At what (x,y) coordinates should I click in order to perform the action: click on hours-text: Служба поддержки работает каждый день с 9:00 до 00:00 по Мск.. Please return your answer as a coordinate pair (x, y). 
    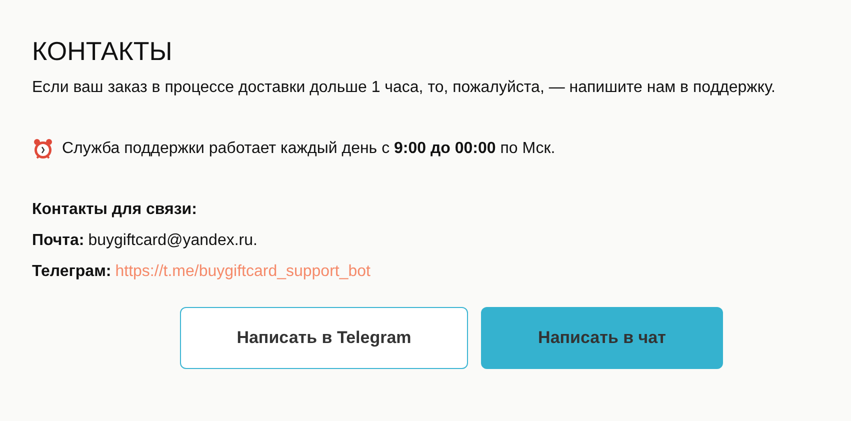
    Looking at the image, I should click on (309, 149).